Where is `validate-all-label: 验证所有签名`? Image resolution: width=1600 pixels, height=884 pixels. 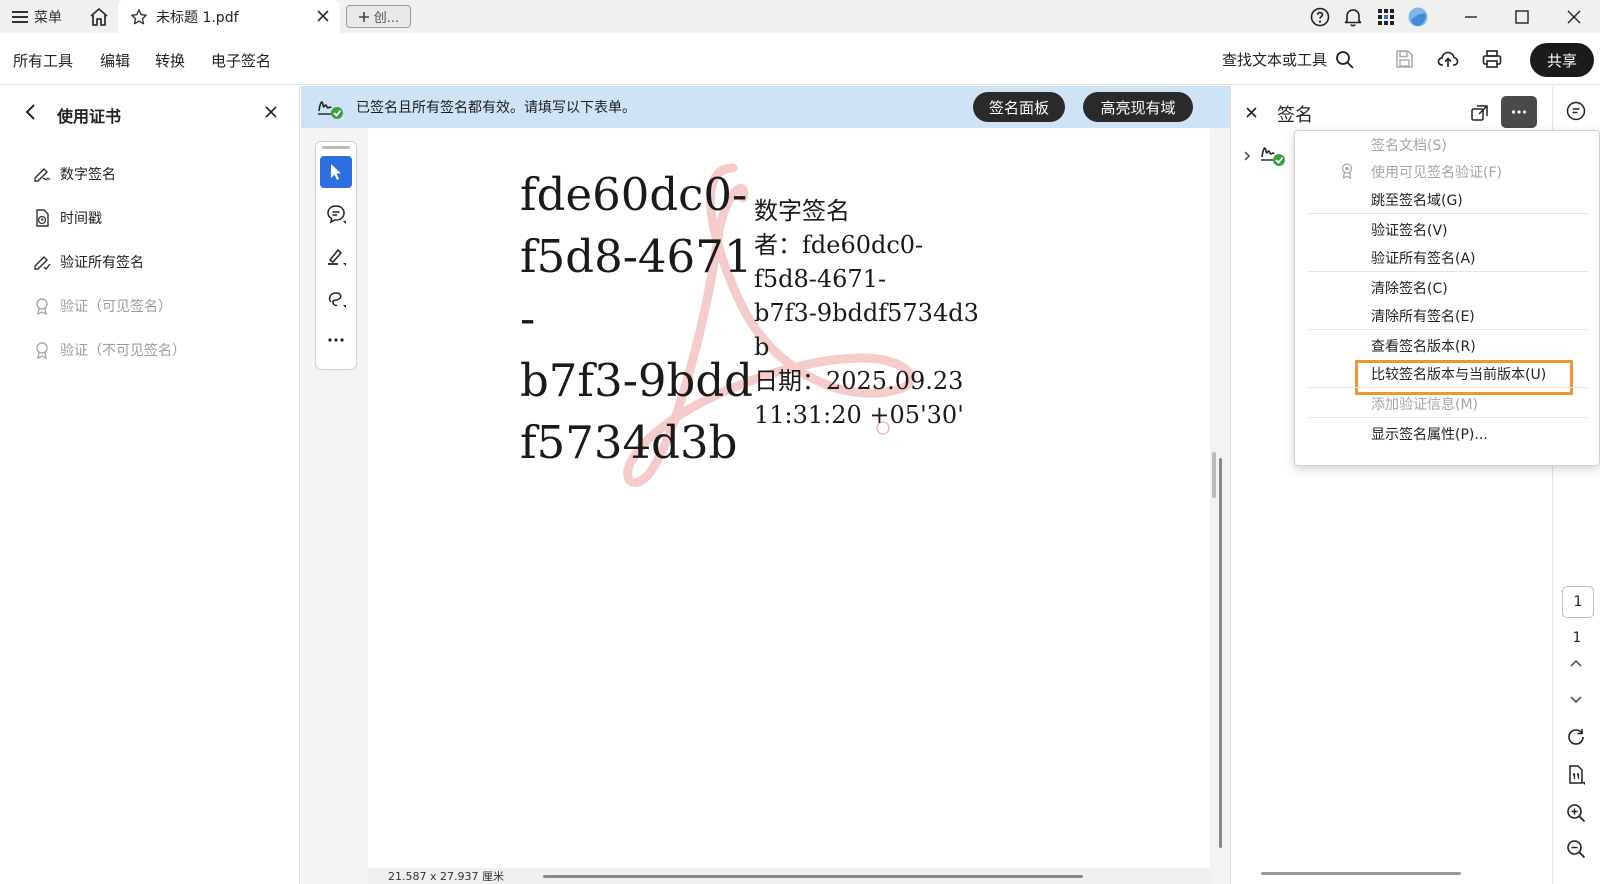 validate-all-label: 验证所有签名 is located at coordinates (102, 263).